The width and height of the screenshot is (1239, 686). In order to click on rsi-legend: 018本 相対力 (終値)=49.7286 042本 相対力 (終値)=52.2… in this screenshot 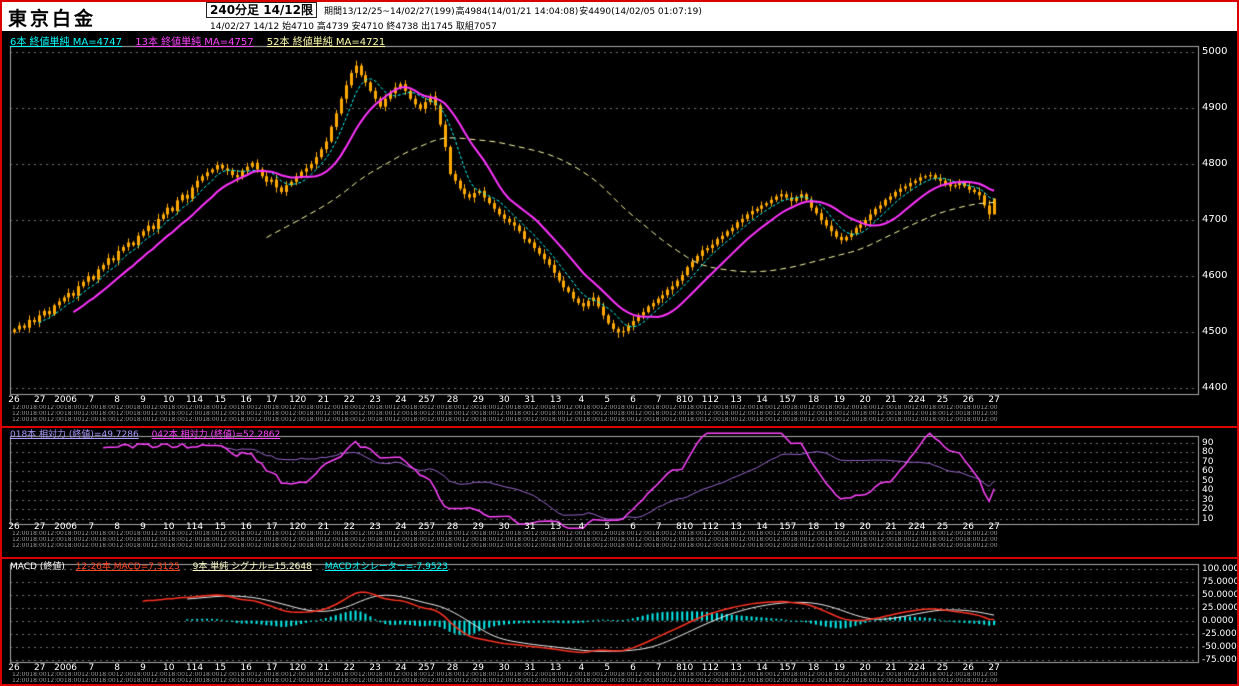, I will do `click(150, 433)`.